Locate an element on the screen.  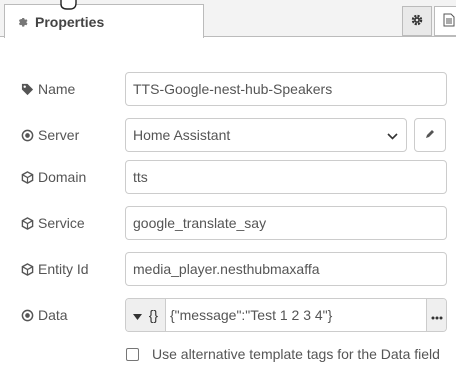
tab-label: Properties is located at coordinates (70, 21).